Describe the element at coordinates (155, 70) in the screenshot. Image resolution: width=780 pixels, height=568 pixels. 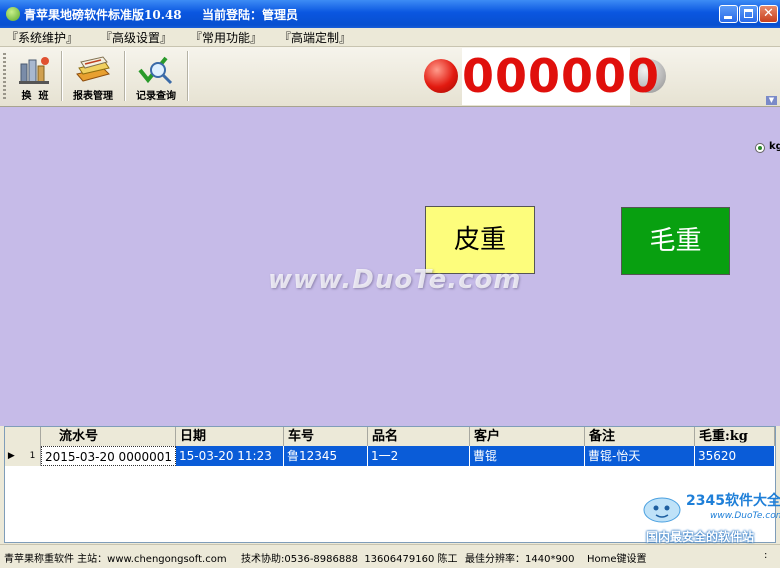
I see `record-search-icon` at that location.